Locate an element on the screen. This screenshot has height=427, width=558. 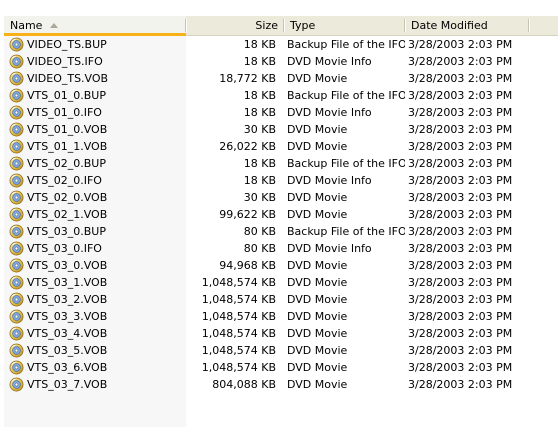
file-name: VTS_03_6.VOB is located at coordinates (67, 367).